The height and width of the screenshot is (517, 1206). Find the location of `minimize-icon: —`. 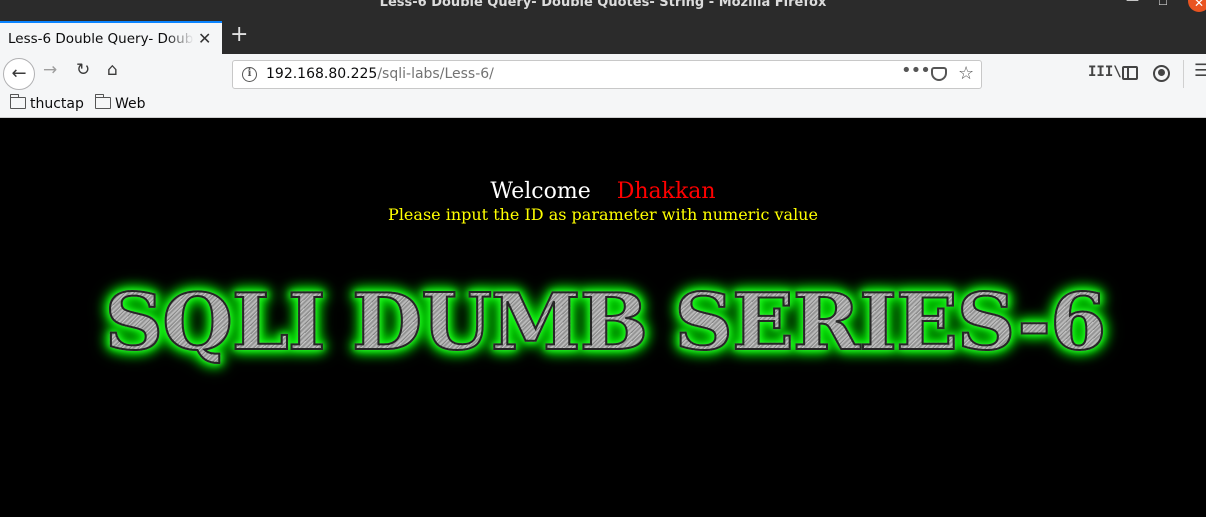

minimize-icon: — is located at coordinates (1132, 3).